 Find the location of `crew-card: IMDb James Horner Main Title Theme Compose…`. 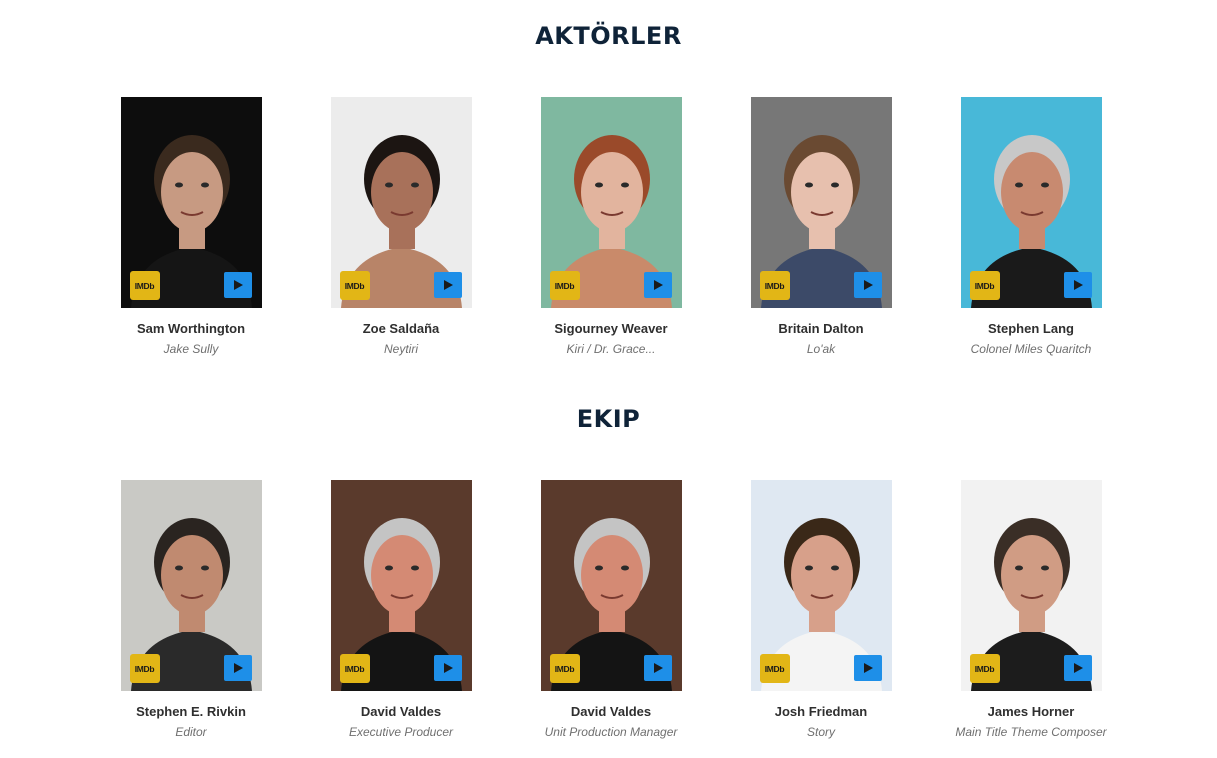

crew-card: IMDb James Horner Main Title Theme Compose… is located at coordinates (1031, 609).